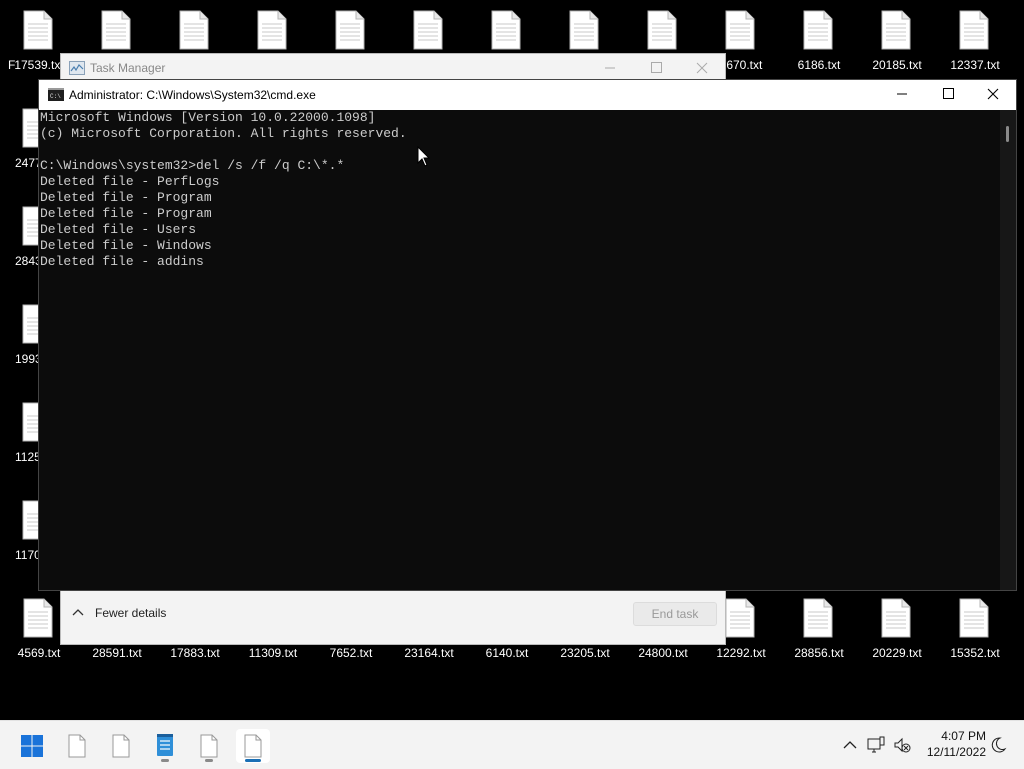  What do you see at coordinates (975, 653) in the screenshot?
I see `desktop-file-label: 15352.txt` at bounding box center [975, 653].